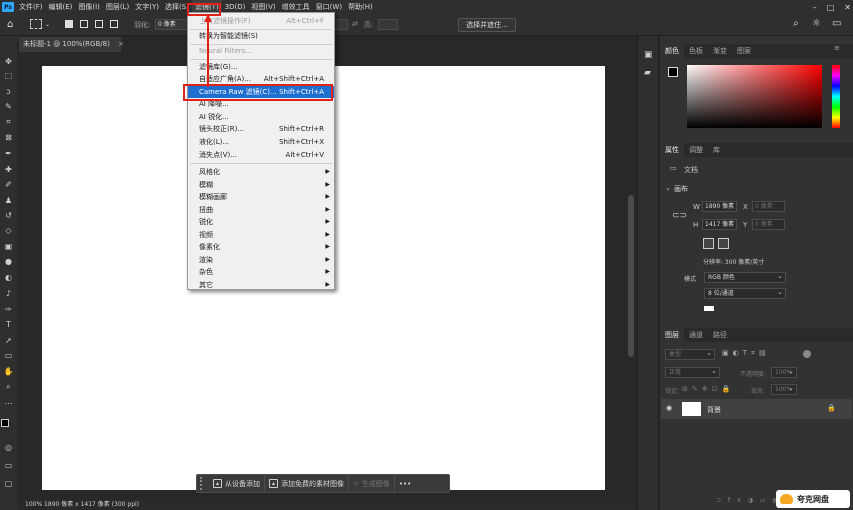 The width and height of the screenshot is (853, 510). I want to click on marquee-tool-icon, so click(36, 24).